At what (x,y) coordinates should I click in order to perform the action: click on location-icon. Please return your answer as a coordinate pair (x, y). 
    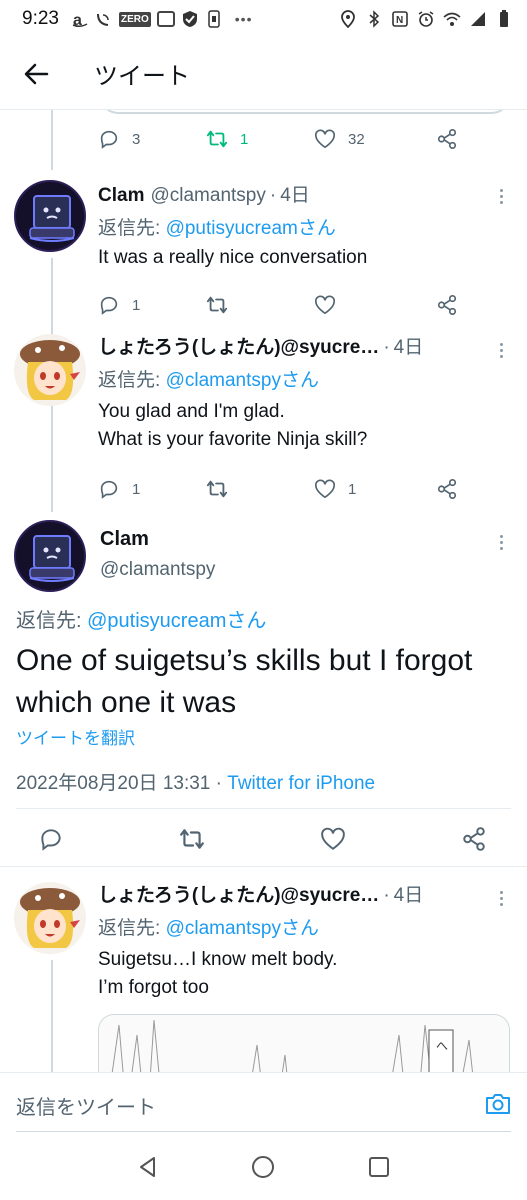
    Looking at the image, I should click on (348, 19).